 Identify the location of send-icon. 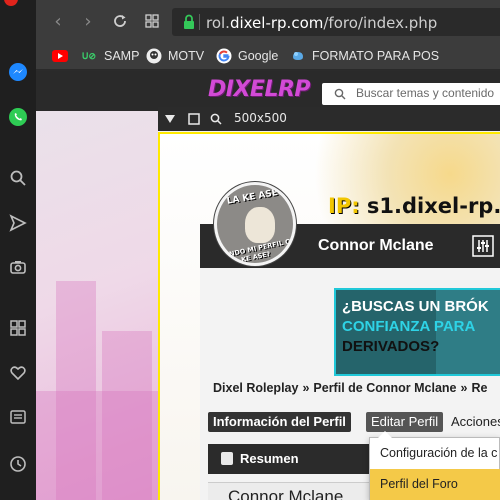
(18, 223).